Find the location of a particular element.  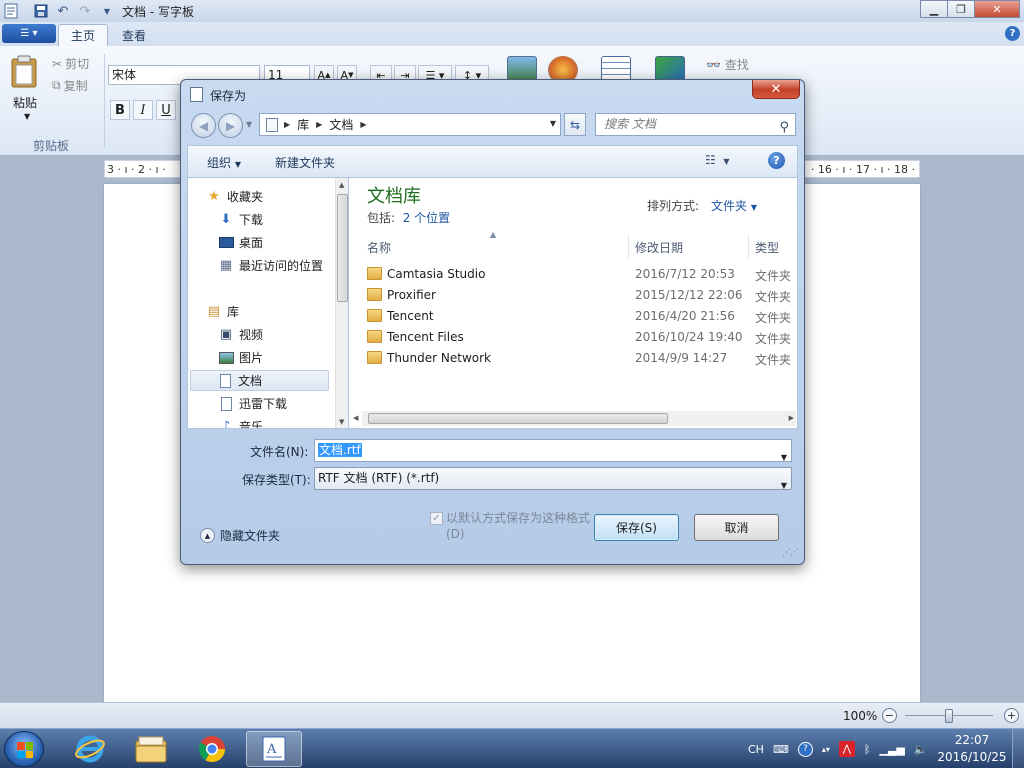

scroll-up-icon: ▲ is located at coordinates (341, 185).